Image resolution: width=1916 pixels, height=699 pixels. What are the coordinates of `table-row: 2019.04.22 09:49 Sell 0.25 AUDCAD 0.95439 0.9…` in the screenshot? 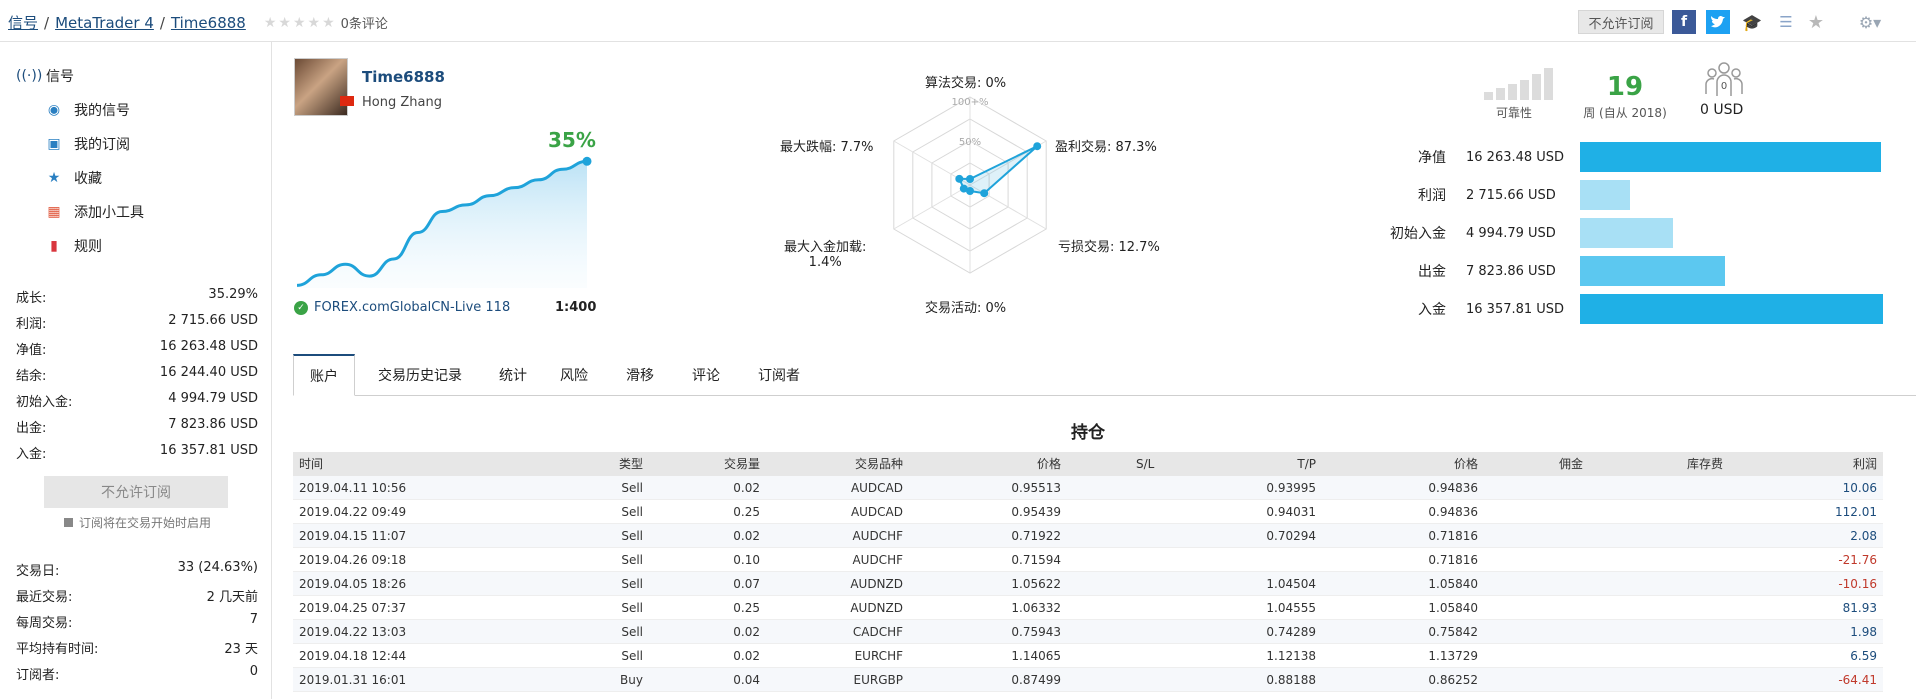 It's located at (1088, 512).